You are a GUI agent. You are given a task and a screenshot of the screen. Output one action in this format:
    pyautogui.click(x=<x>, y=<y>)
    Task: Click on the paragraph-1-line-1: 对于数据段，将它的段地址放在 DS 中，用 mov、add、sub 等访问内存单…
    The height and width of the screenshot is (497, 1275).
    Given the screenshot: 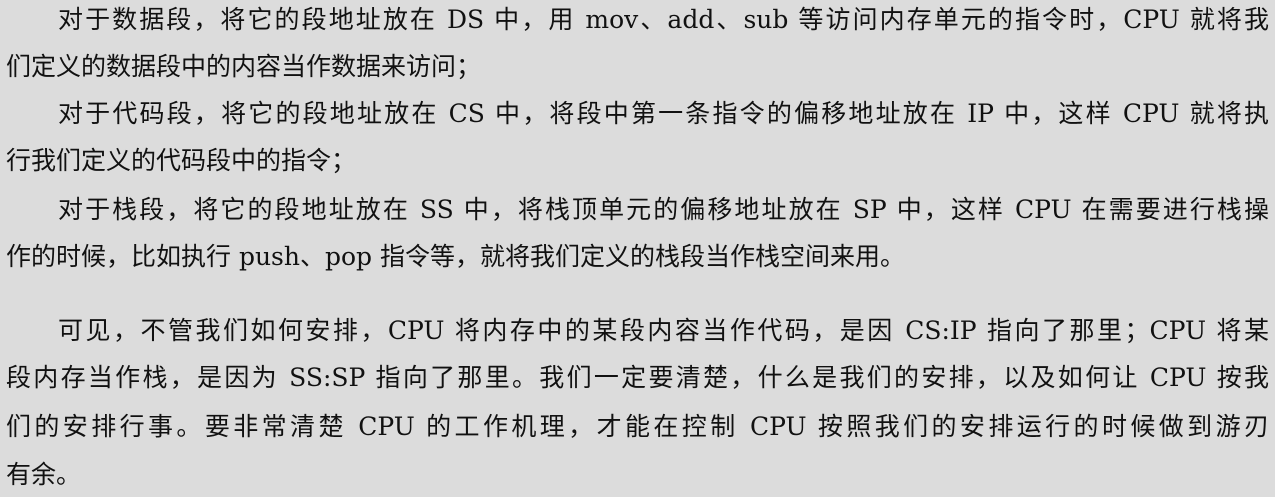 What is the action you would take?
    pyautogui.click(x=663, y=19)
    